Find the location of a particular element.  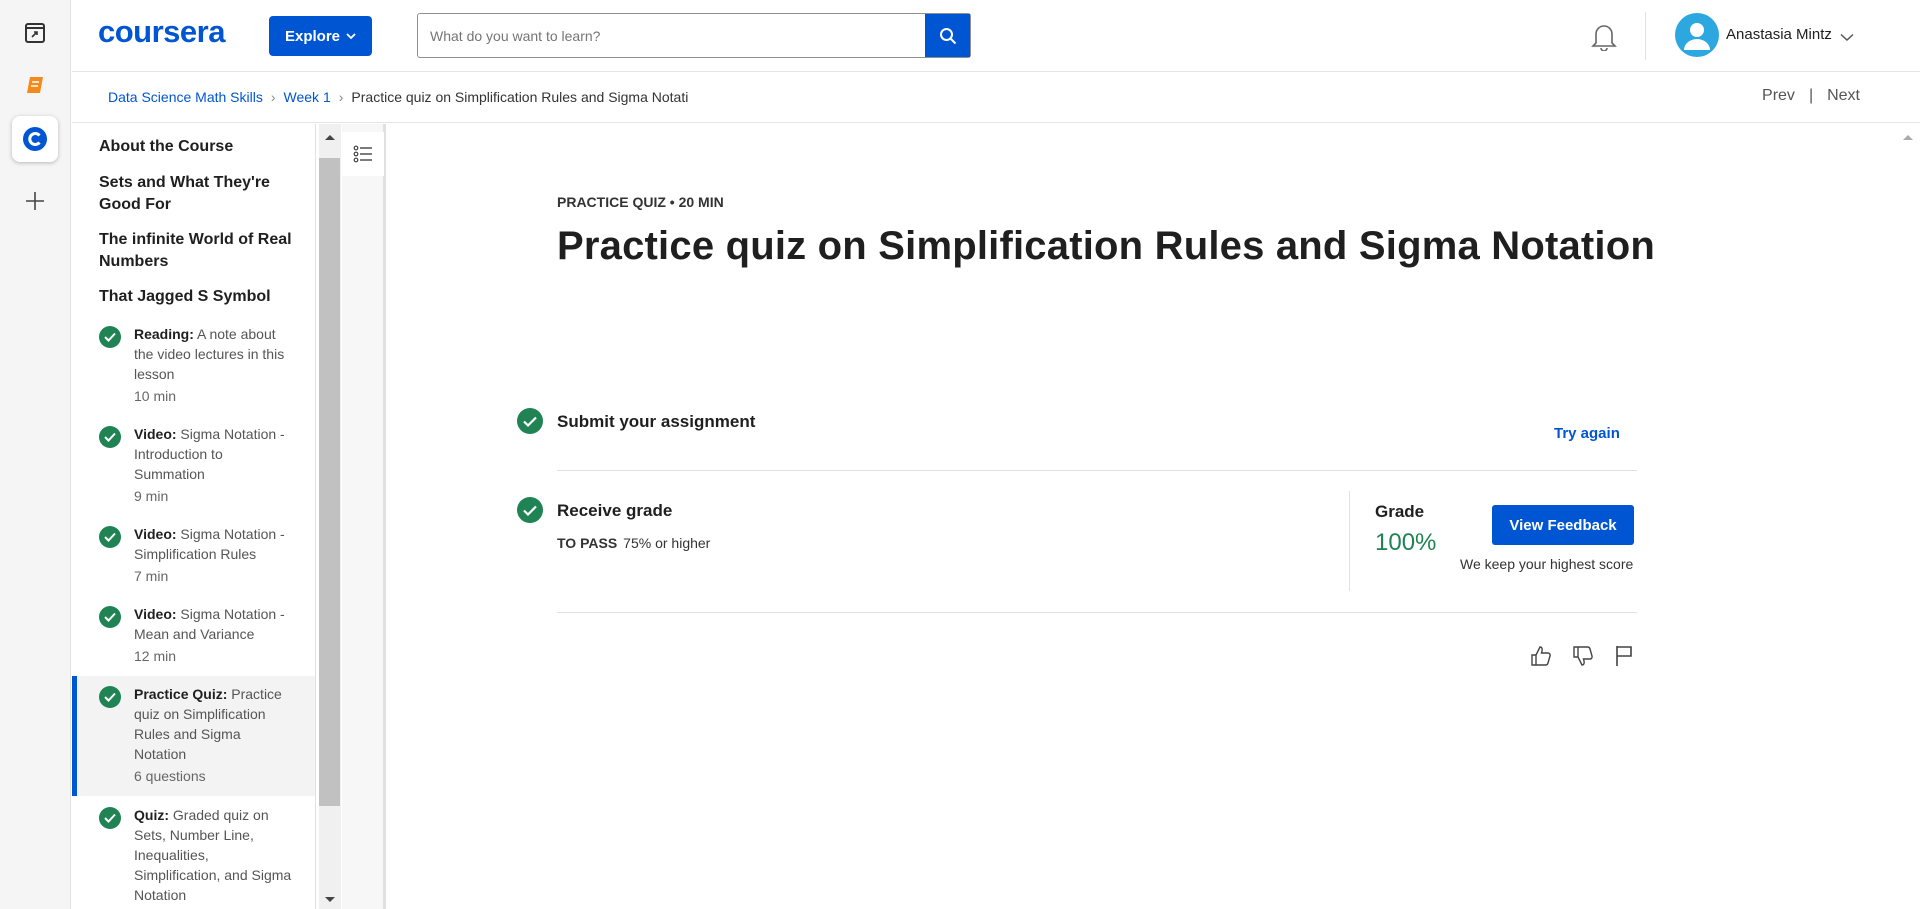

app-rail is located at coordinates (35, 454).